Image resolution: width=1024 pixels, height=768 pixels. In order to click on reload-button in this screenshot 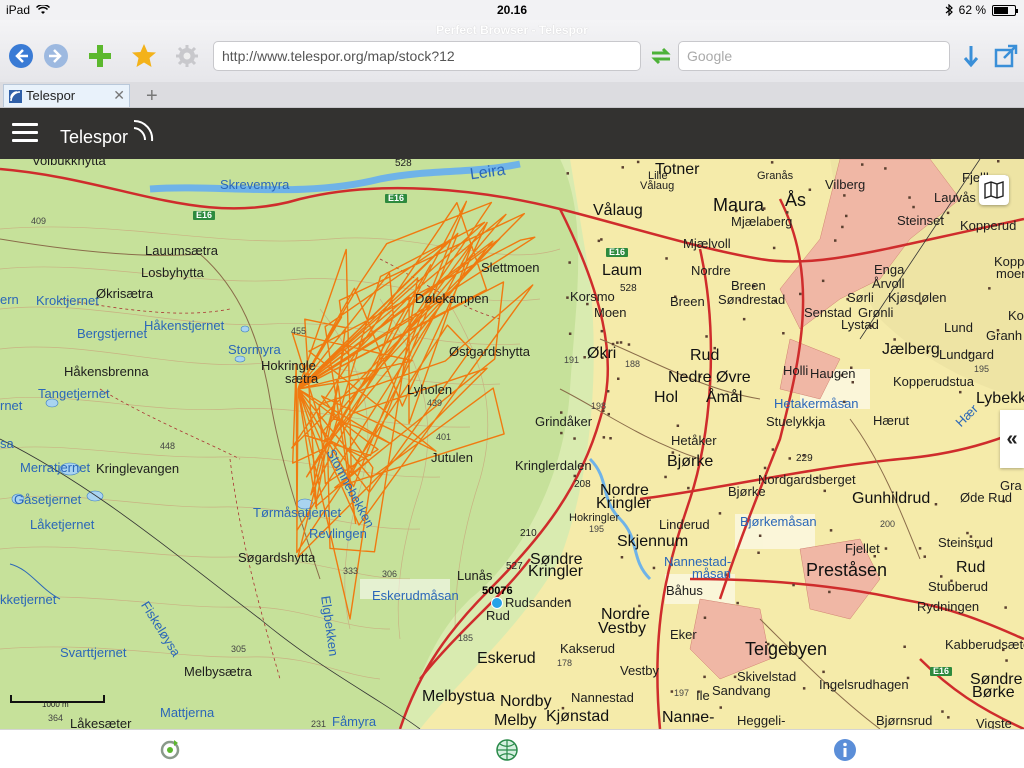, I will do `click(170, 750)`.